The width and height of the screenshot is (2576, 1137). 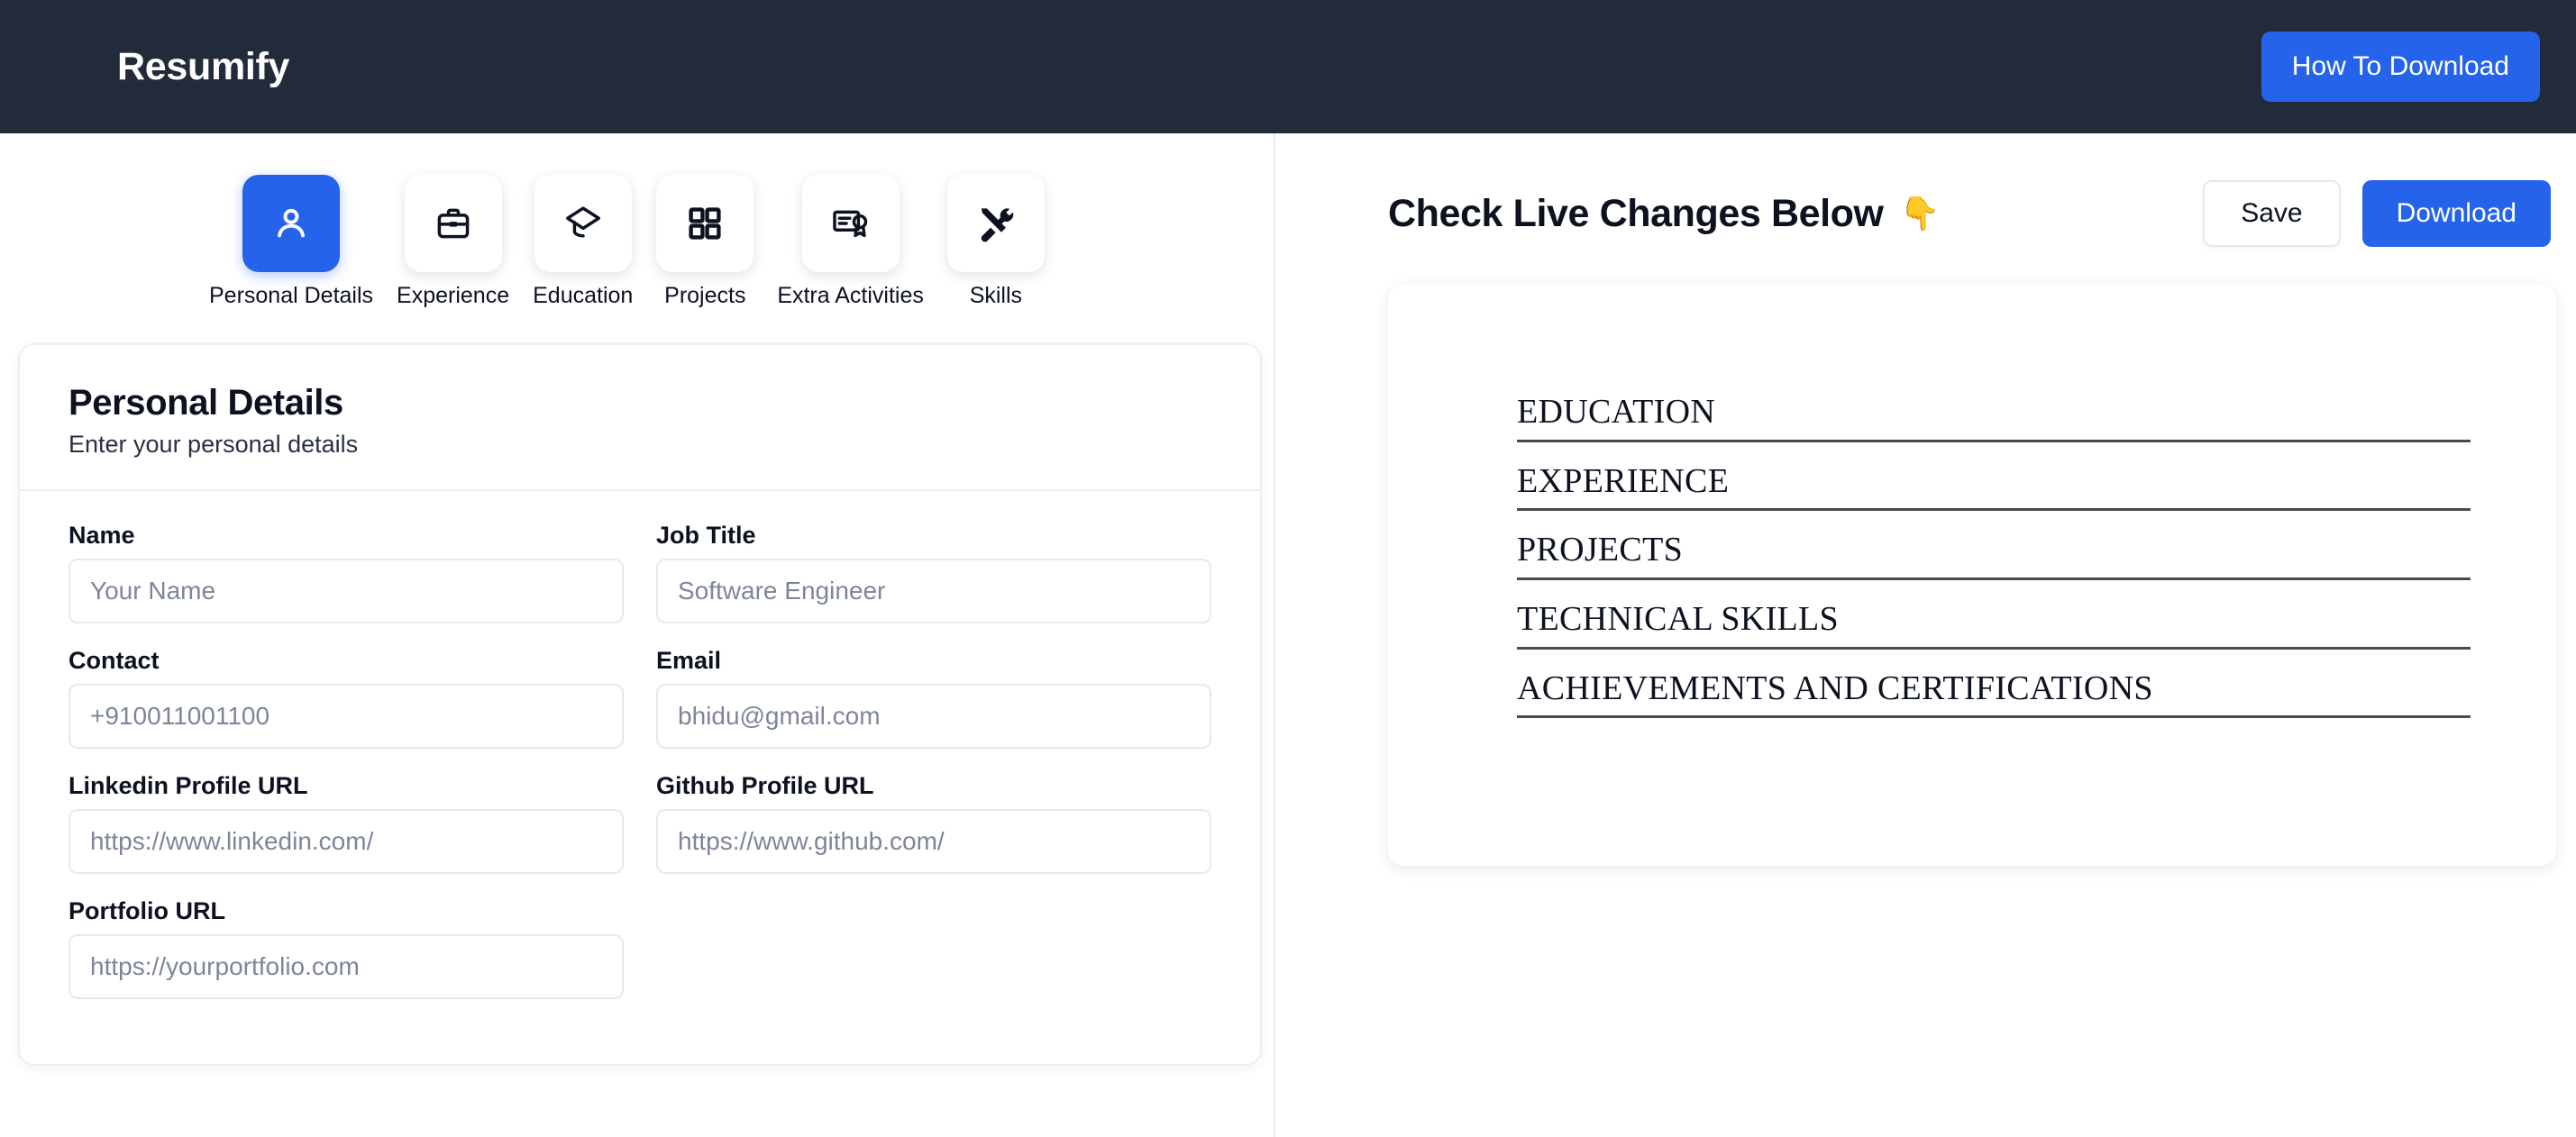 What do you see at coordinates (689, 660) in the screenshot?
I see `field-label: Email` at bounding box center [689, 660].